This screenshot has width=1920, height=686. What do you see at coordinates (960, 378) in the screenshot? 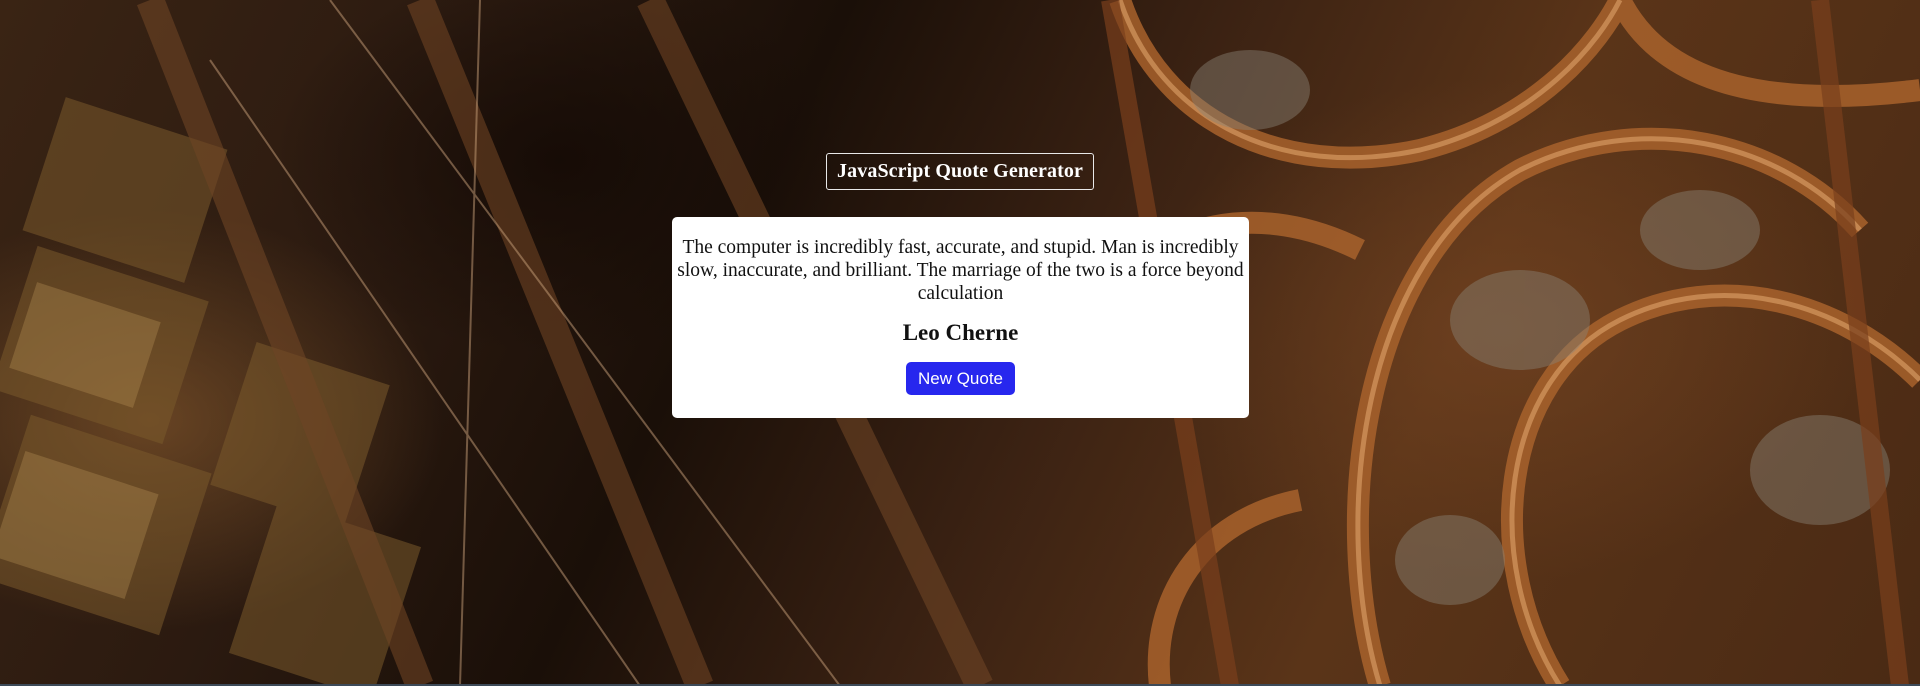
I see `new-quote-button: New Quote` at bounding box center [960, 378].